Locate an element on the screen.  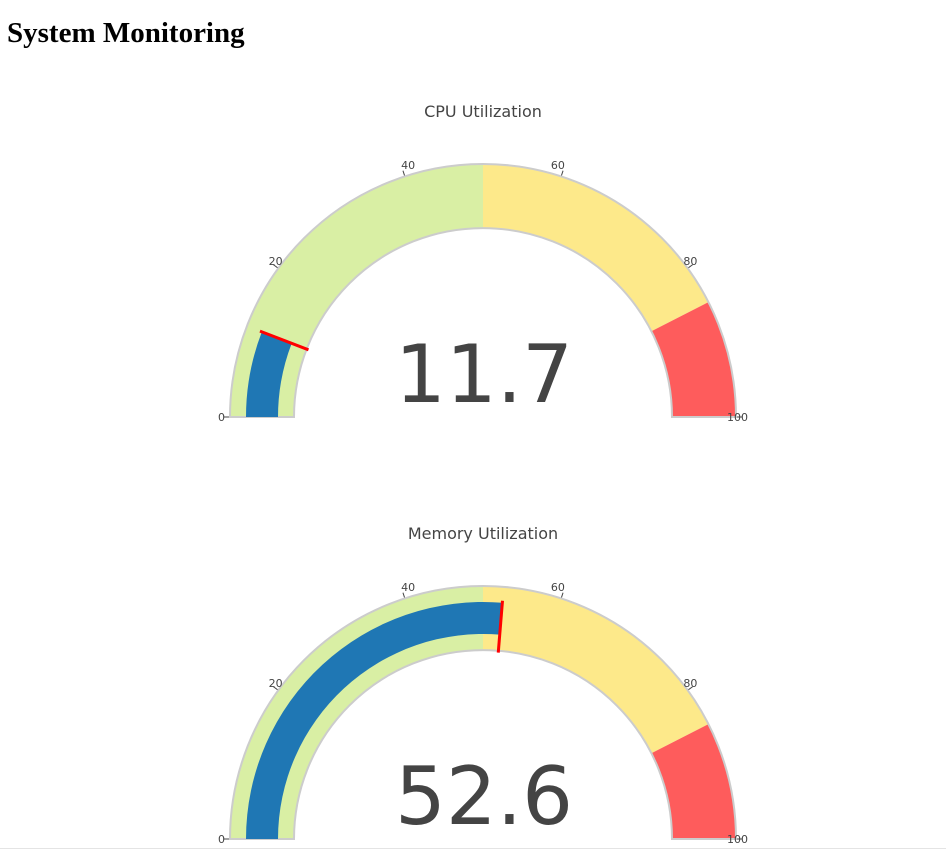
gauge-title: Memory Utilization is located at coordinates (483, 533).